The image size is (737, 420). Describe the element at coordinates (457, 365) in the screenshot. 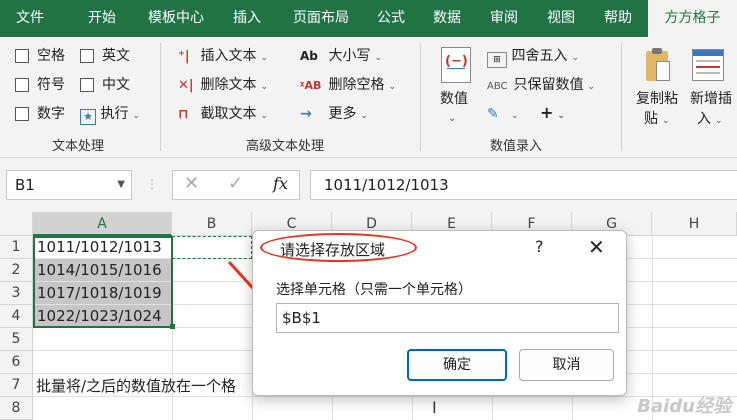

I see `ok-button: 确定` at that location.